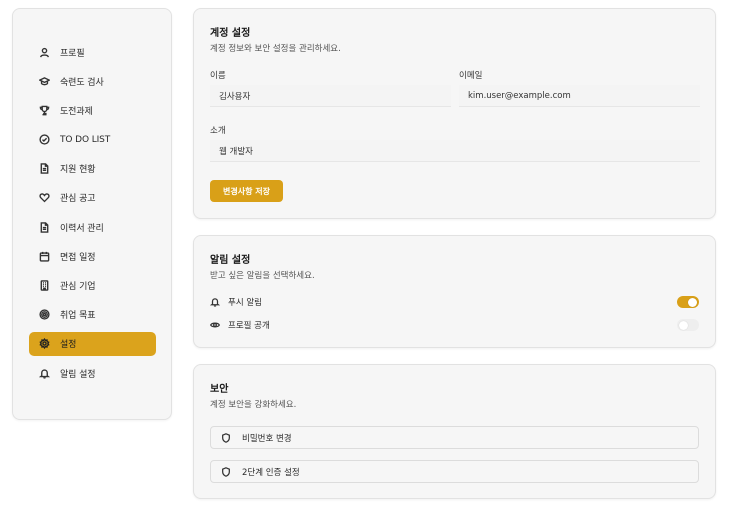 The image size is (730, 514). I want to click on email-label: 이메일, so click(471, 76).